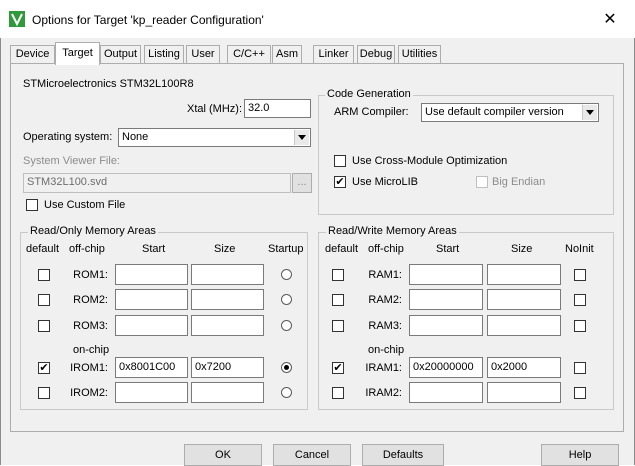  What do you see at coordinates (120, 54) in the screenshot?
I see `tab-output: Output` at bounding box center [120, 54].